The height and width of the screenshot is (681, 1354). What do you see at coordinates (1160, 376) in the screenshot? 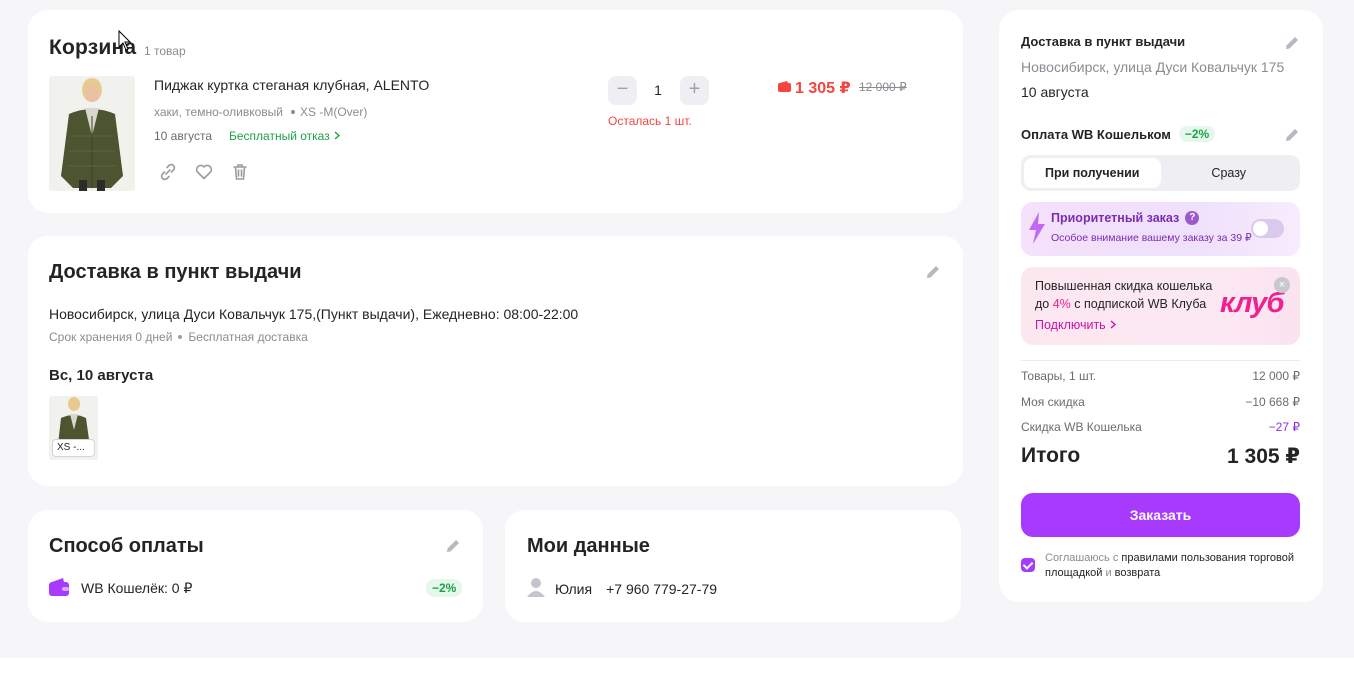
I see `summary-row-goods: Товары, 1 шт. 12 000 ₽` at bounding box center [1160, 376].